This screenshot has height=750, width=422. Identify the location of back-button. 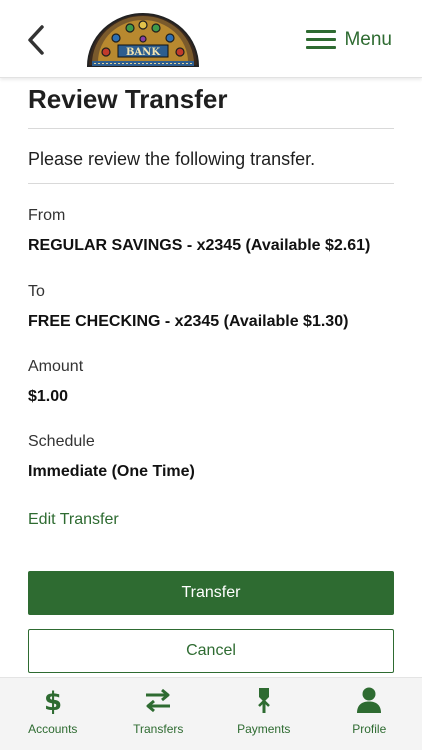
(37, 40).